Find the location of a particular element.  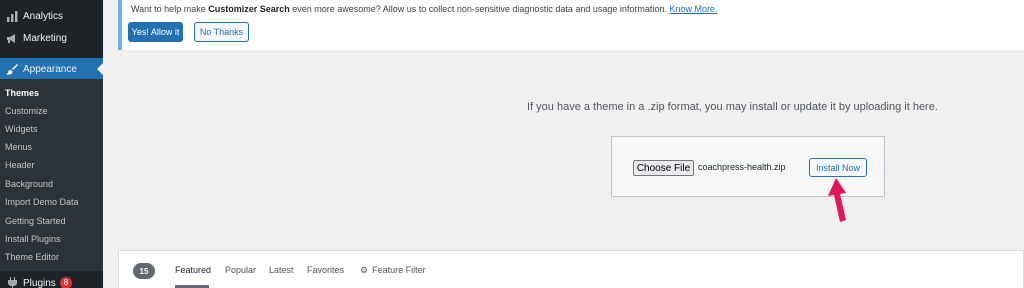

pointer-arrow-icon is located at coordinates (837, 200).